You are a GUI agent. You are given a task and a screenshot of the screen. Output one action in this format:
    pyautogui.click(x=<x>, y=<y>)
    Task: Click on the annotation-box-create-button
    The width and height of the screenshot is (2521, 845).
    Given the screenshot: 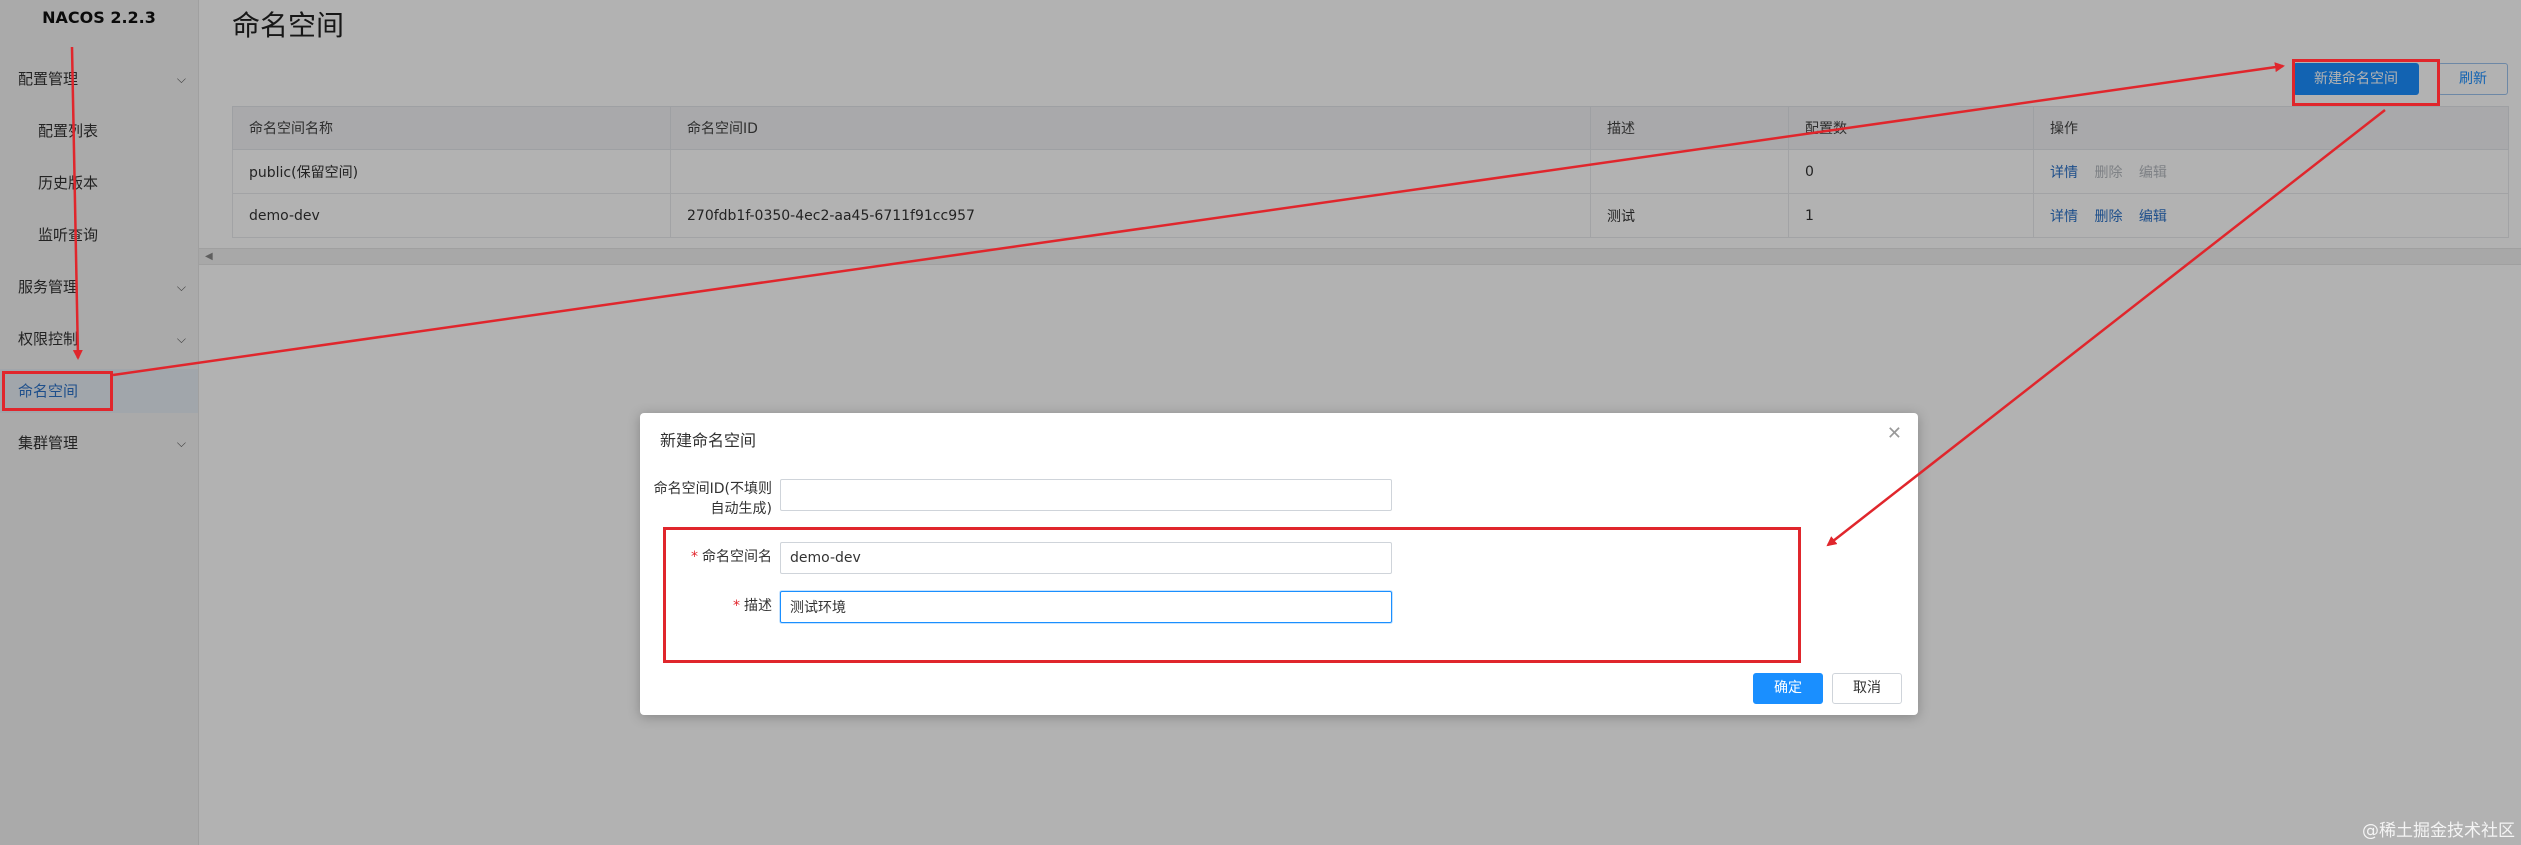 What is the action you would take?
    pyautogui.click(x=2366, y=82)
    